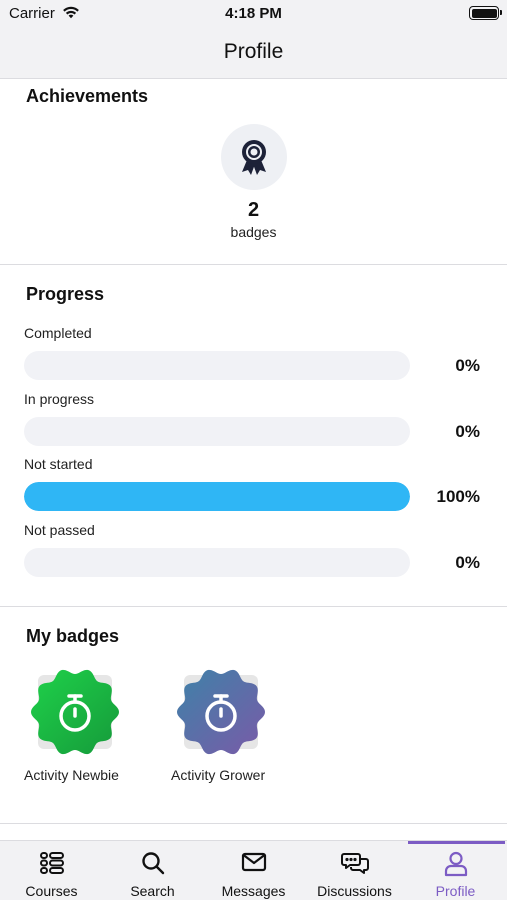 The height and width of the screenshot is (900, 507). What do you see at coordinates (51, 891) in the screenshot?
I see `tab-label: Courses` at bounding box center [51, 891].